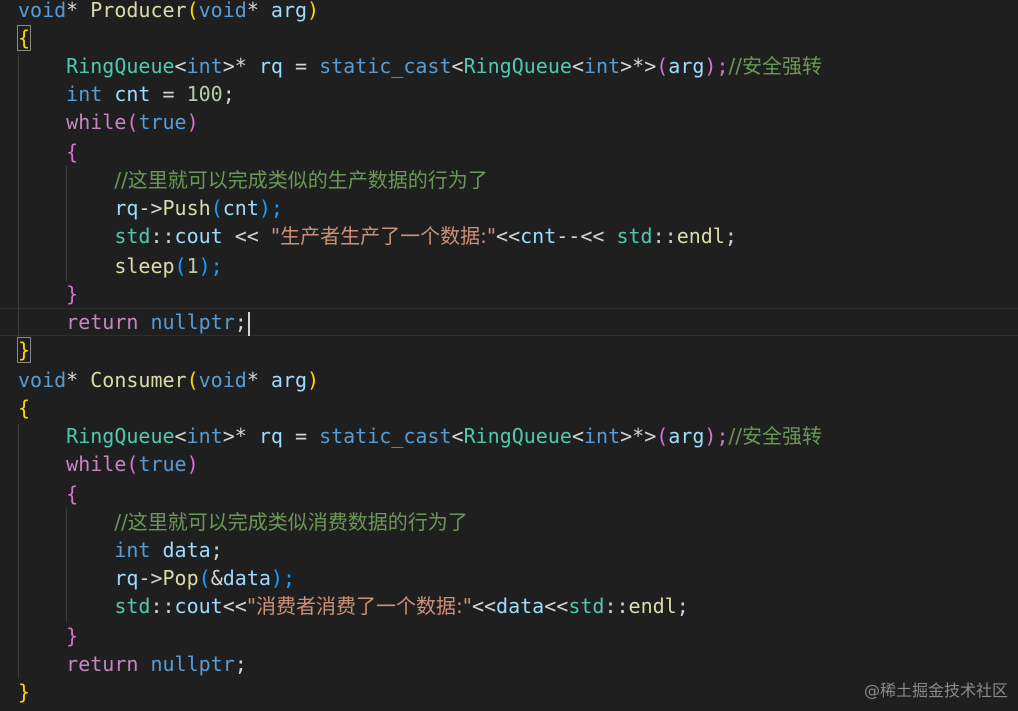 Image resolution: width=1018 pixels, height=711 pixels. What do you see at coordinates (240, 66) in the screenshot?
I see `operator: >*` at bounding box center [240, 66].